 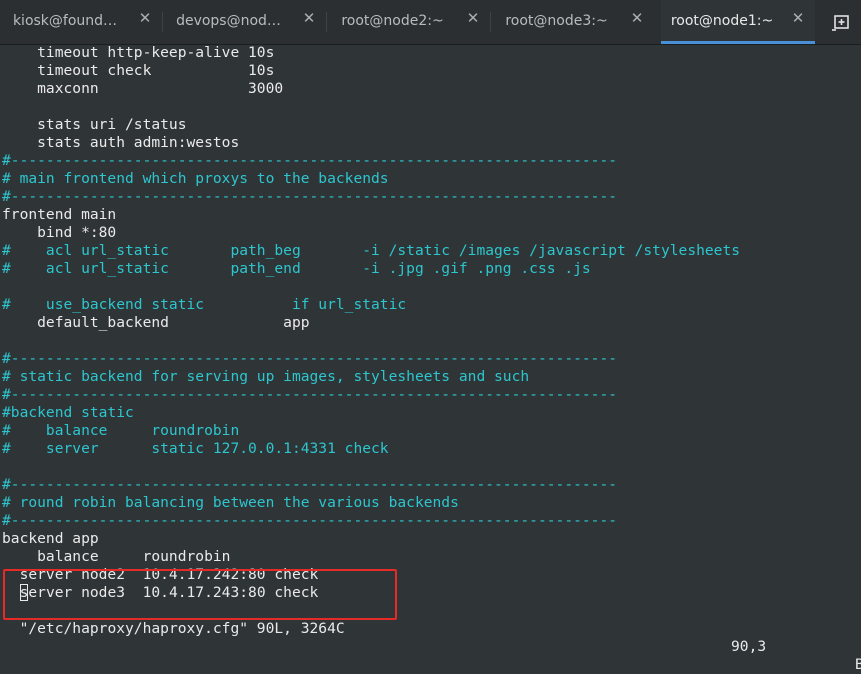 I want to click on tab-kiosk: kiosk@found… ✕, so click(x=81, y=22).